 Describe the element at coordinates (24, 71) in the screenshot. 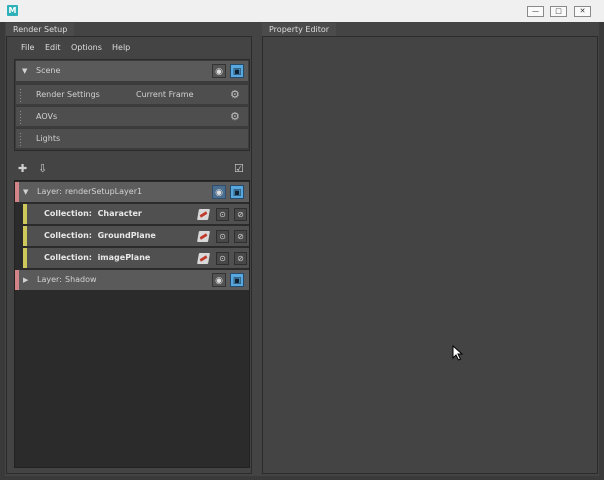

I see `collapse-arrow-icon: ▼` at that location.